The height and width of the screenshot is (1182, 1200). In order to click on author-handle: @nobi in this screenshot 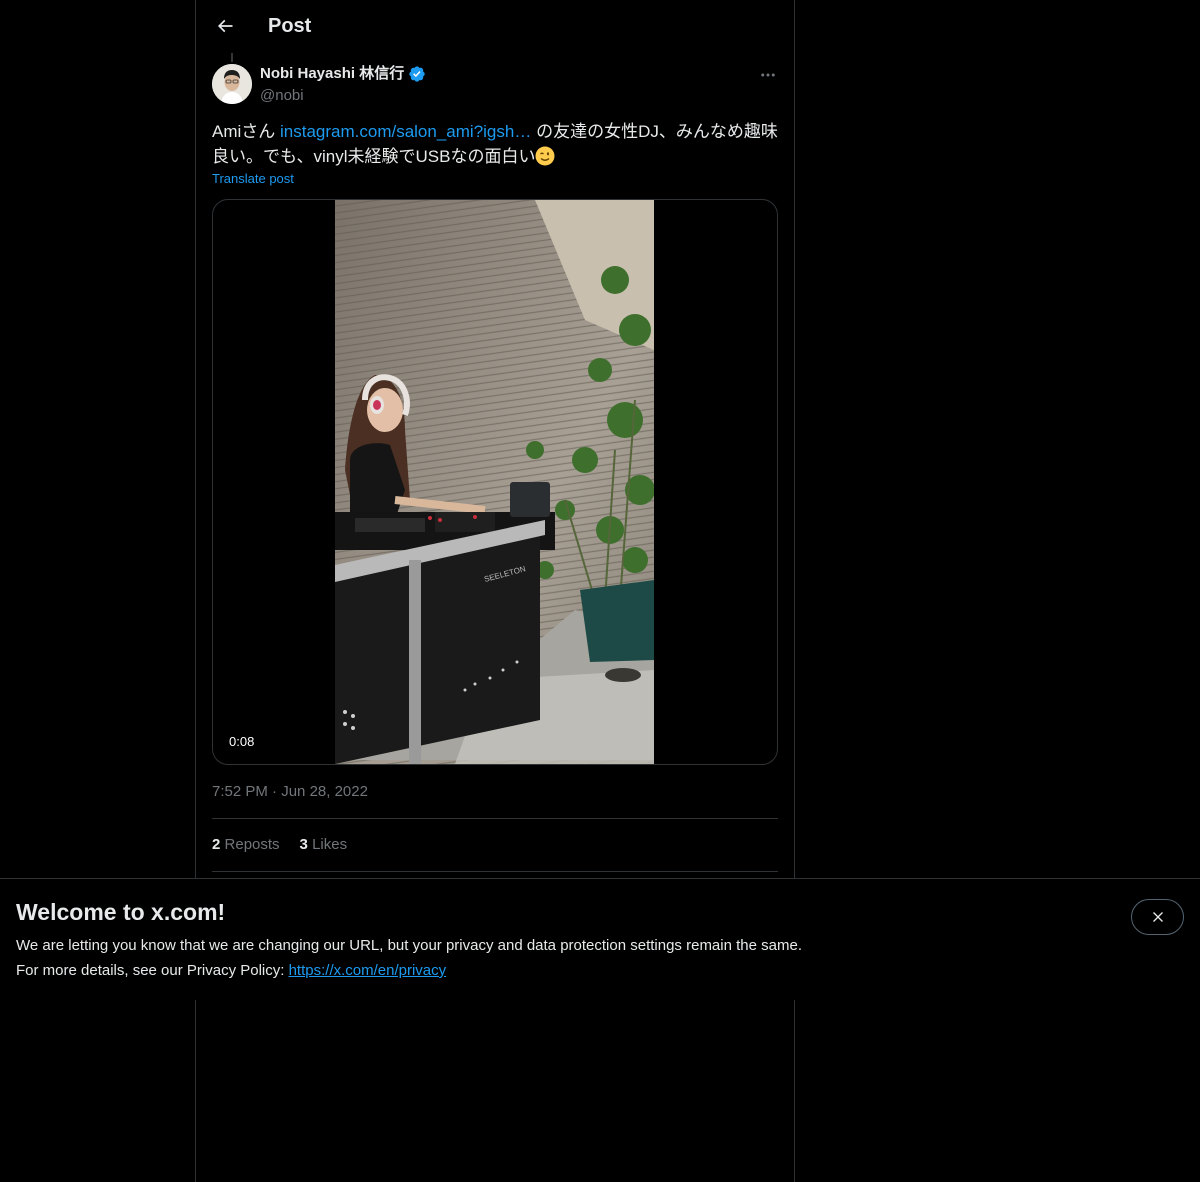, I will do `click(282, 96)`.